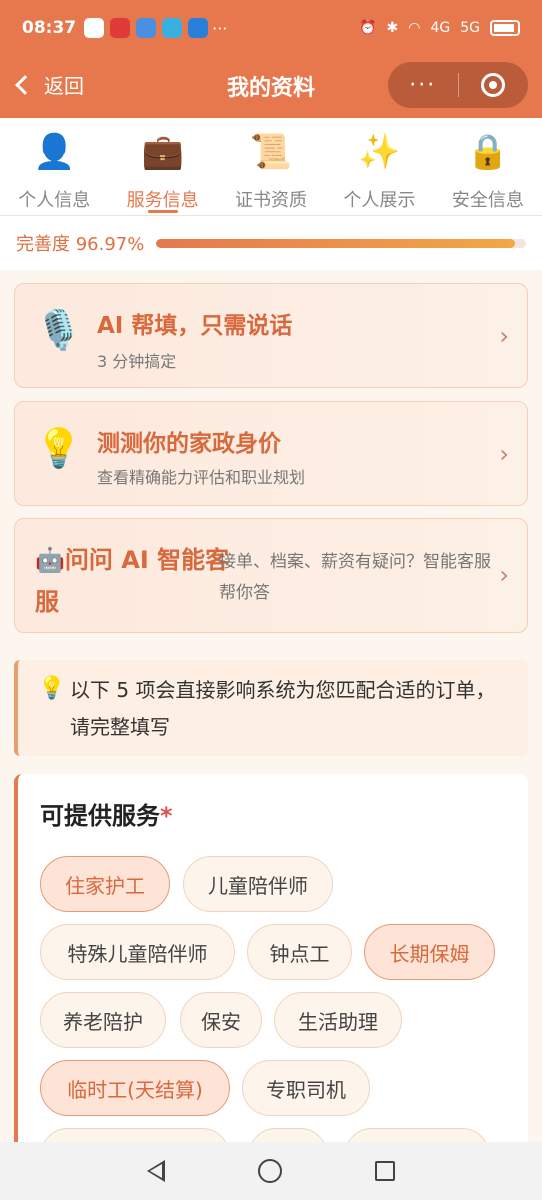 This screenshot has height=1200, width=542. I want to click on nav-back-icon, so click(155, 1171).